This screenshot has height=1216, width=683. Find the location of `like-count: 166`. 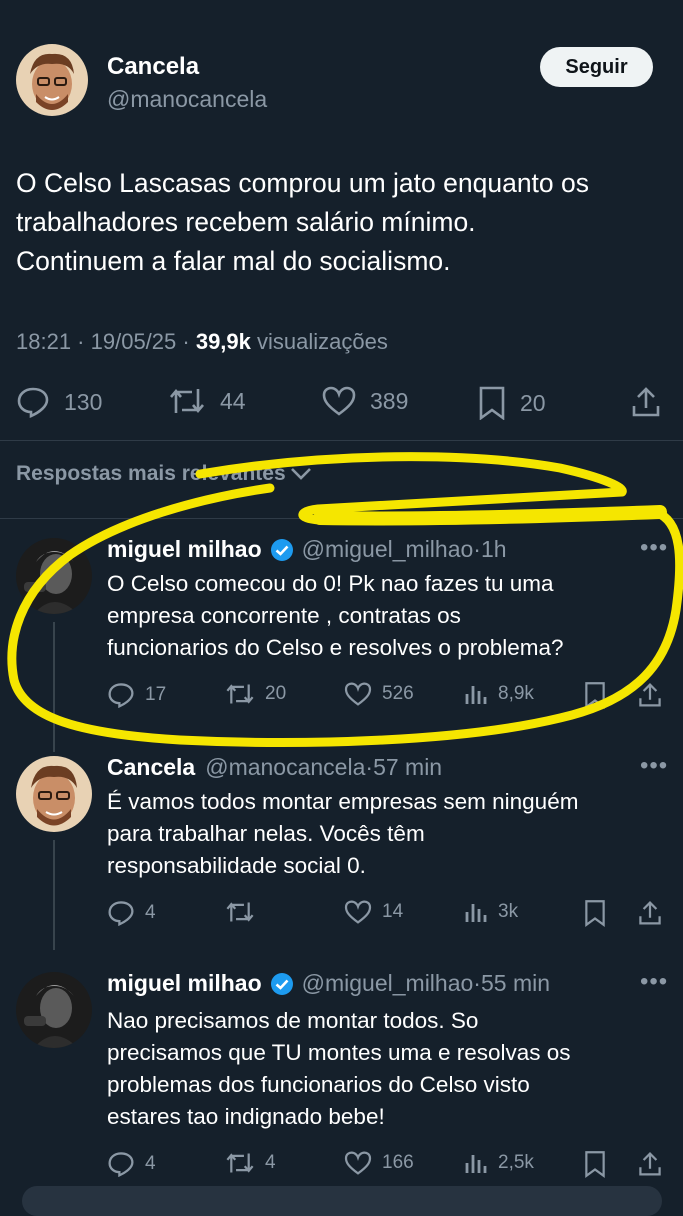

like-count: 166 is located at coordinates (398, 1162).